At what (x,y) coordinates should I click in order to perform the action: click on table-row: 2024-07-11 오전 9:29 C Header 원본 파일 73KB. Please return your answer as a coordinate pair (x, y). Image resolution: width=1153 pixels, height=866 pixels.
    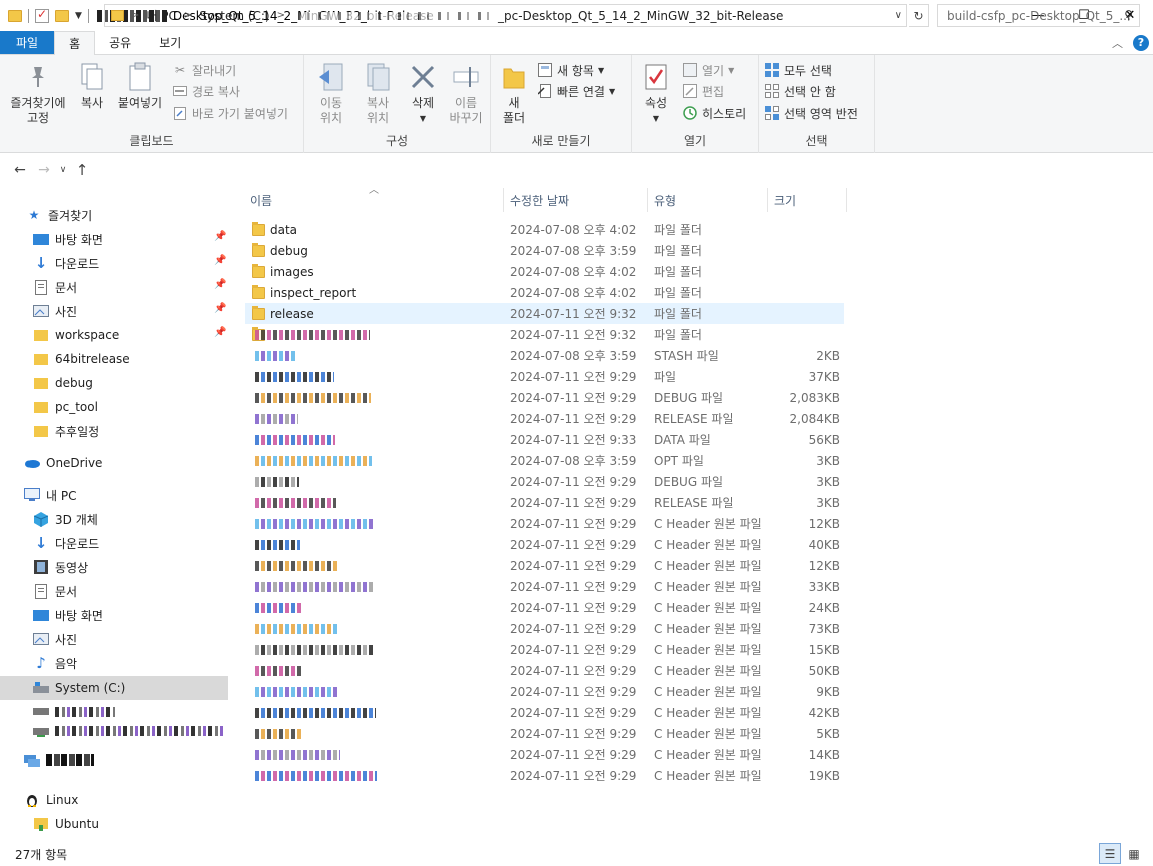
    Looking at the image, I should click on (544, 628).